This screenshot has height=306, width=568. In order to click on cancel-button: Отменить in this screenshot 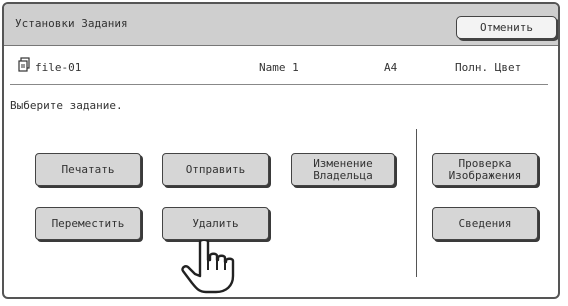, I will do `click(506, 27)`.